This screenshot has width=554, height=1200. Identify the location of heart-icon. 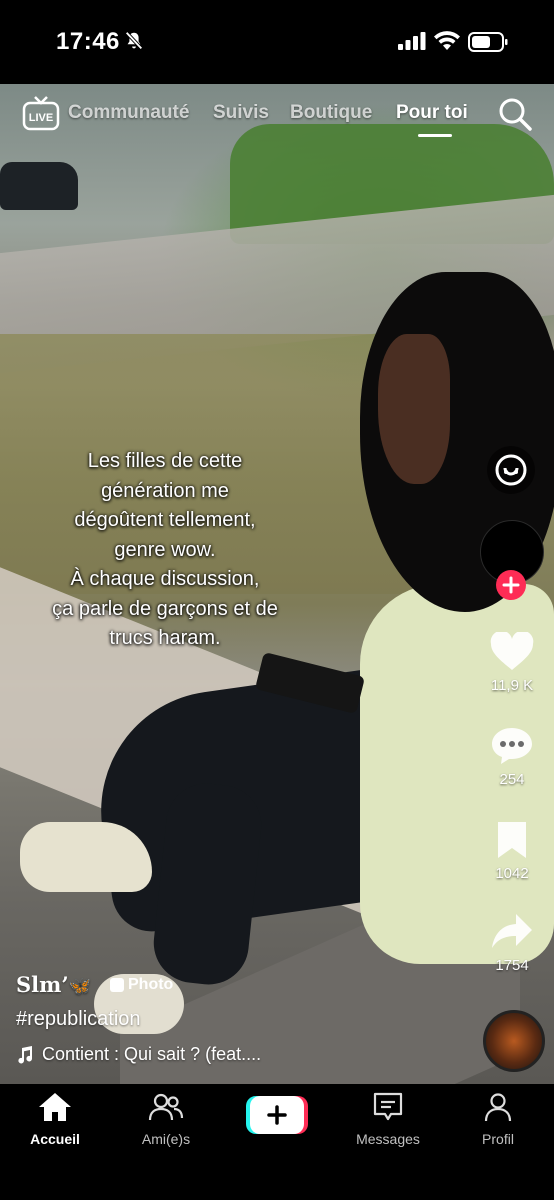
(512, 650).